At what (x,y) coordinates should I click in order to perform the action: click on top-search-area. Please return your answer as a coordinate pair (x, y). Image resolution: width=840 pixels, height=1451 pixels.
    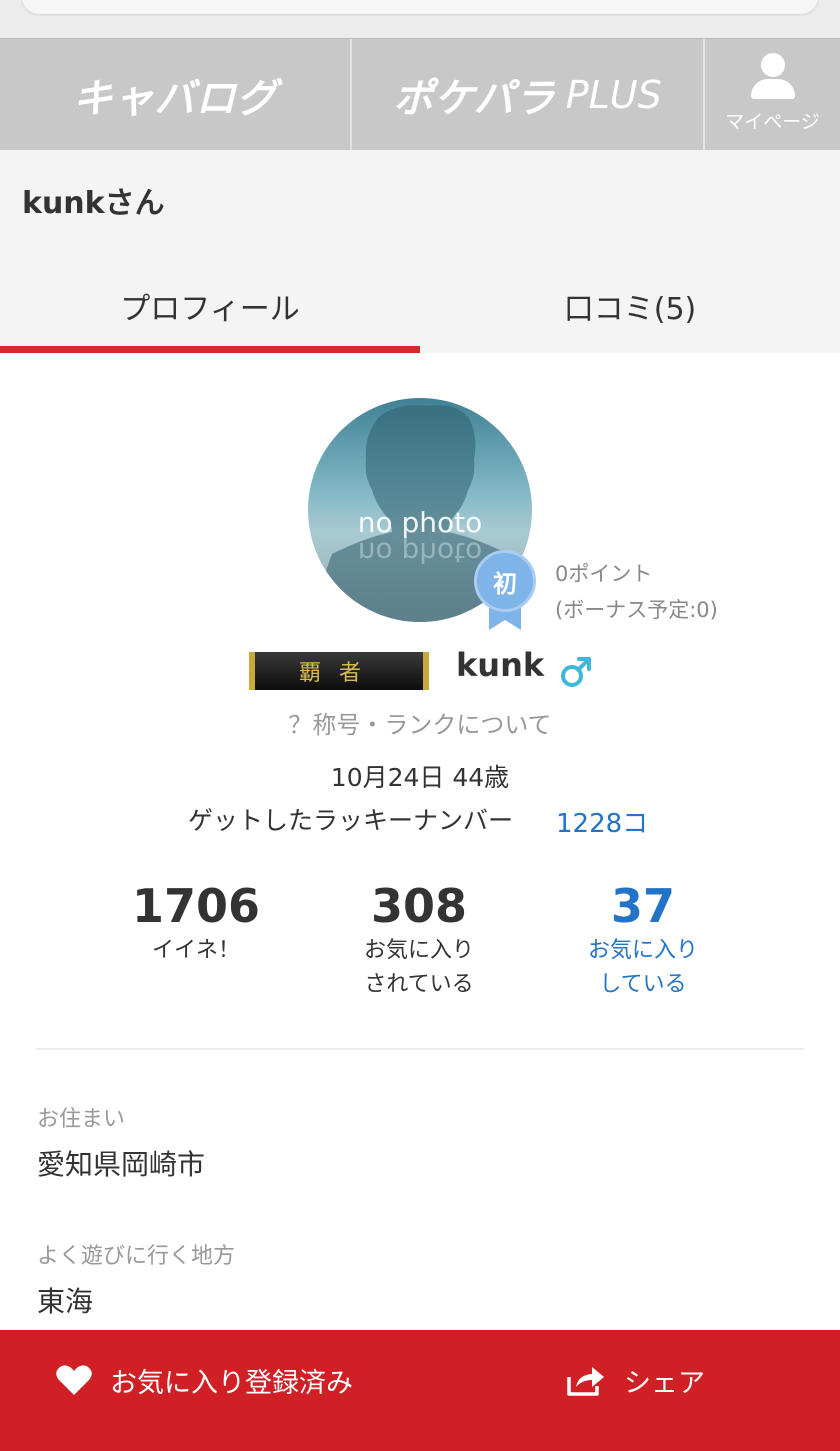
    Looking at the image, I should click on (420, 19).